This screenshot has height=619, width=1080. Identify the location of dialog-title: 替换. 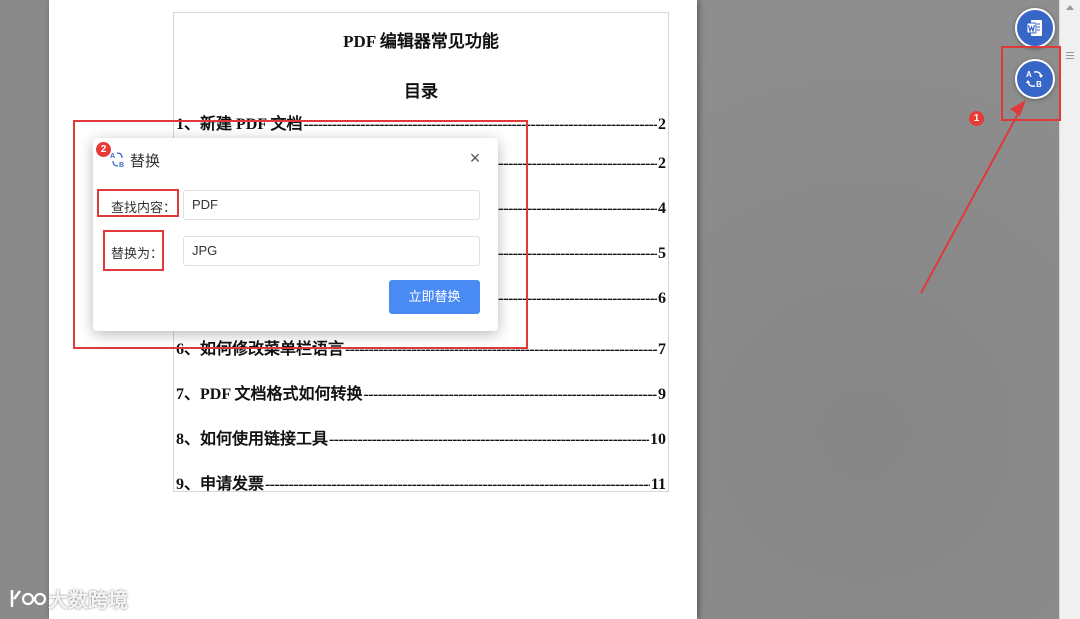
(145, 161).